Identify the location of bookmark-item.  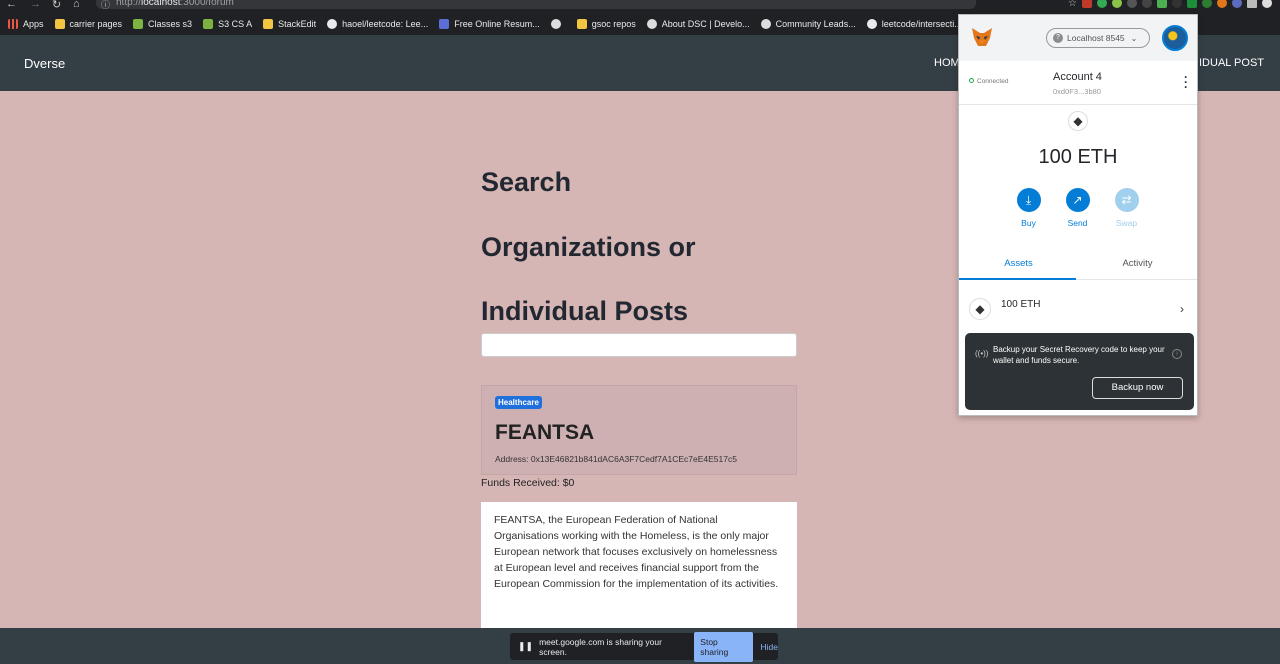
(558, 23).